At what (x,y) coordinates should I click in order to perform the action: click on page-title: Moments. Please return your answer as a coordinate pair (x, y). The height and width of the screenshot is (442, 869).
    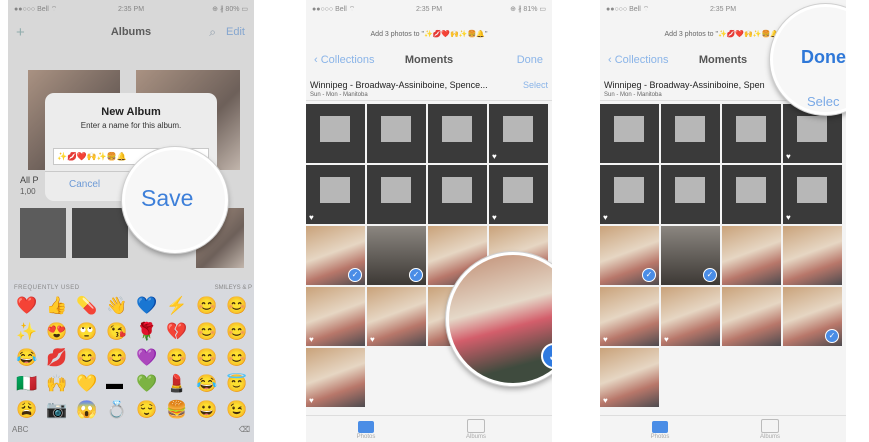
    Looking at the image, I should click on (429, 60).